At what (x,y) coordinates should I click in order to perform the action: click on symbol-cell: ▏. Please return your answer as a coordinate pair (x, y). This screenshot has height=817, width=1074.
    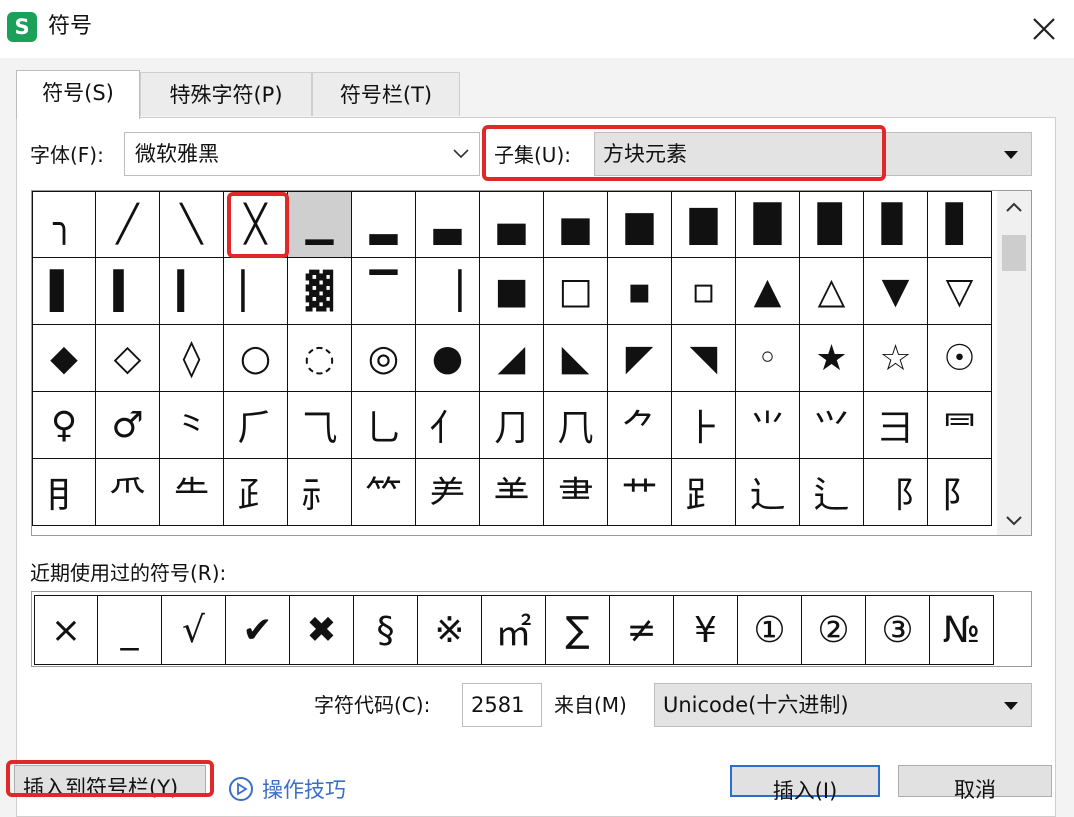
    Looking at the image, I should click on (256, 291).